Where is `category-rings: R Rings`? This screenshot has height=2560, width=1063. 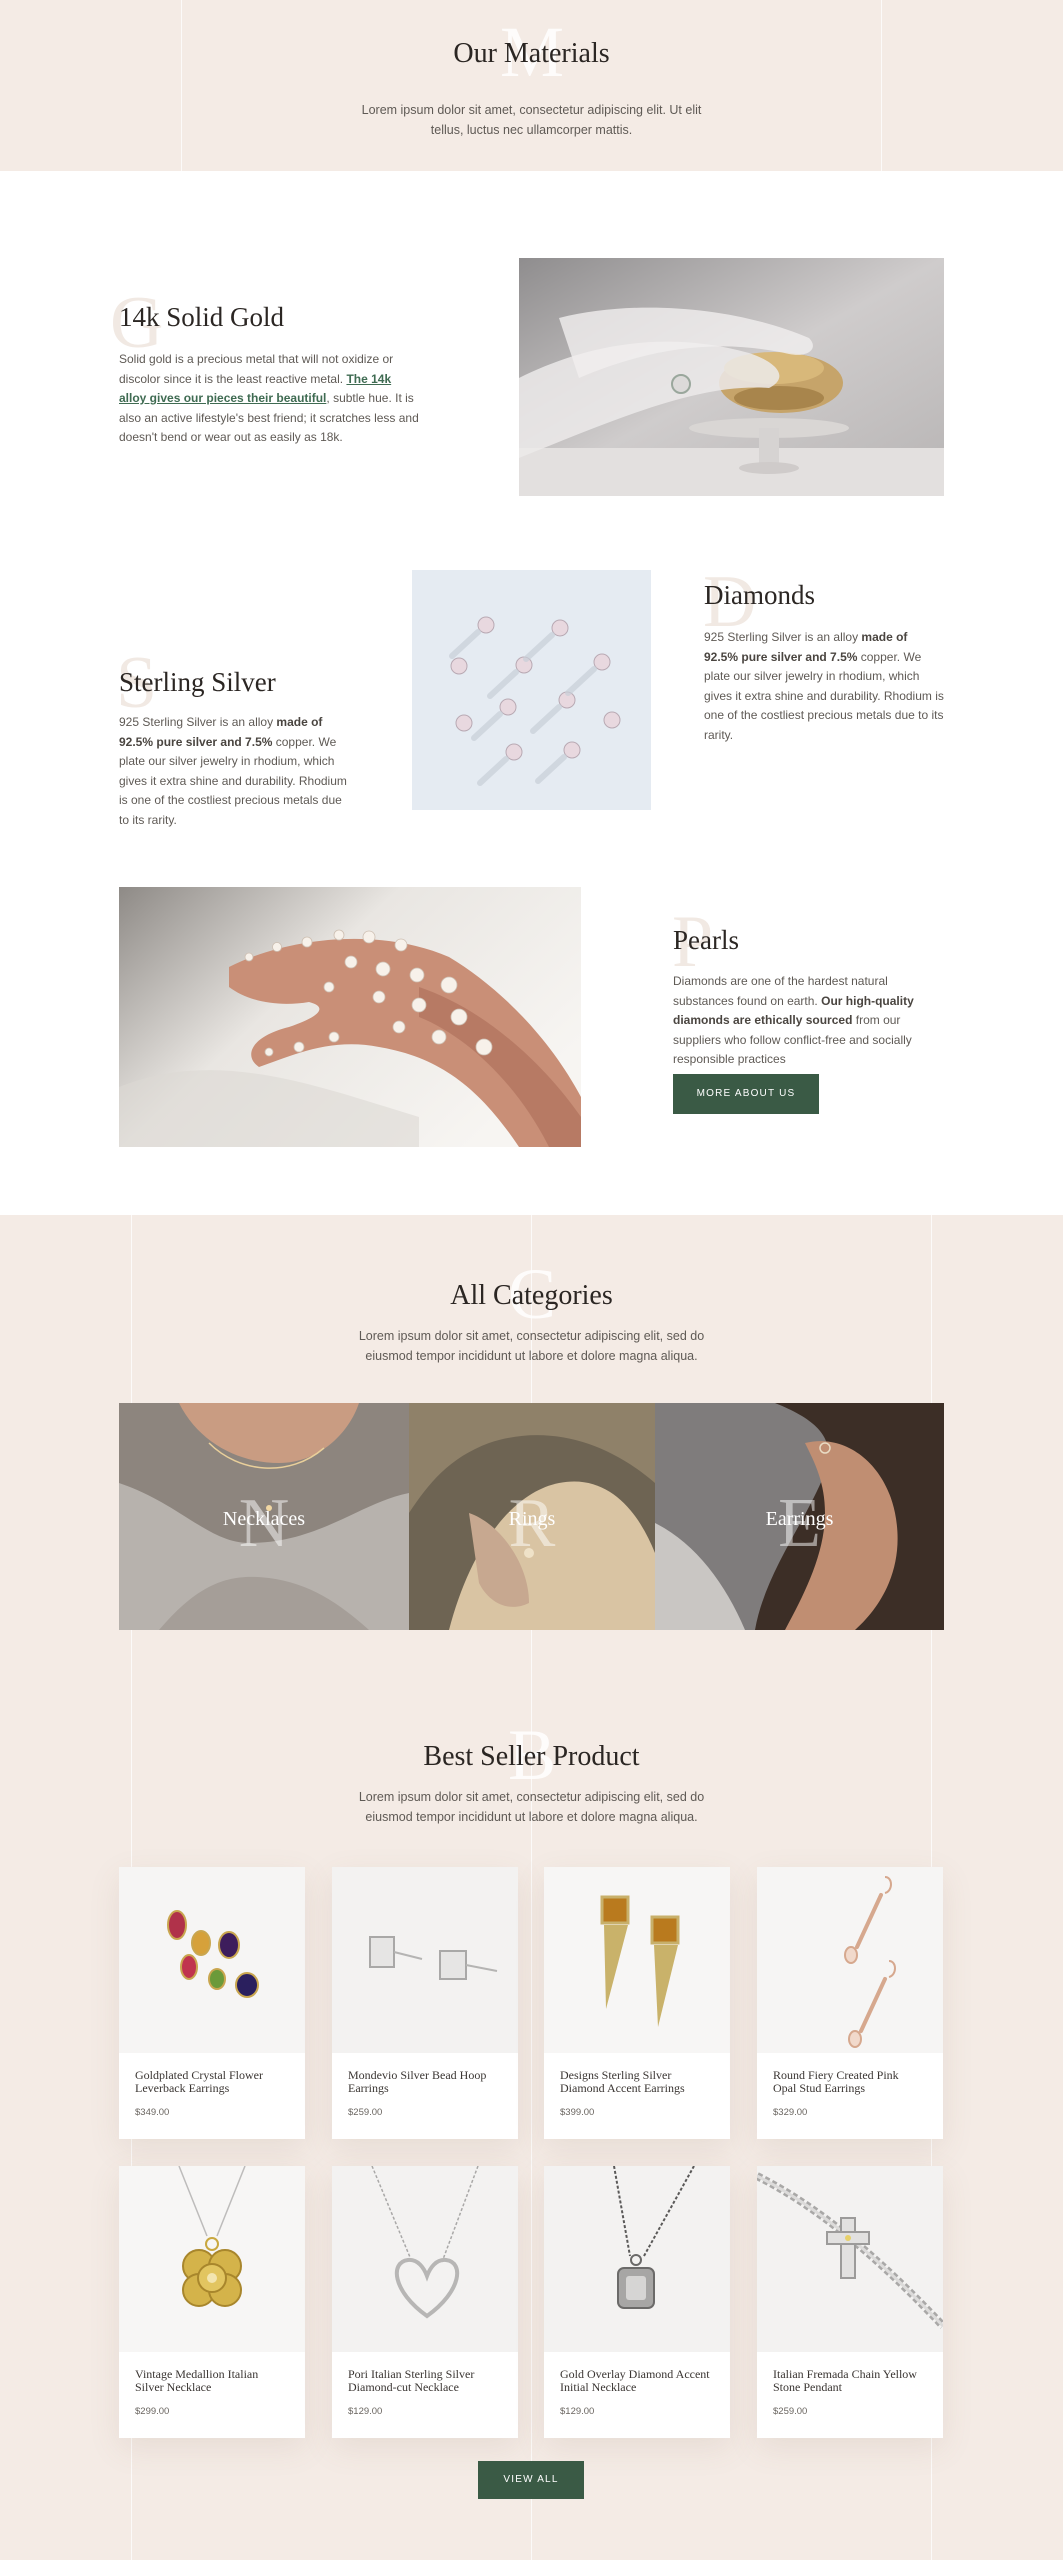
category-rings: R Rings is located at coordinates (532, 1516).